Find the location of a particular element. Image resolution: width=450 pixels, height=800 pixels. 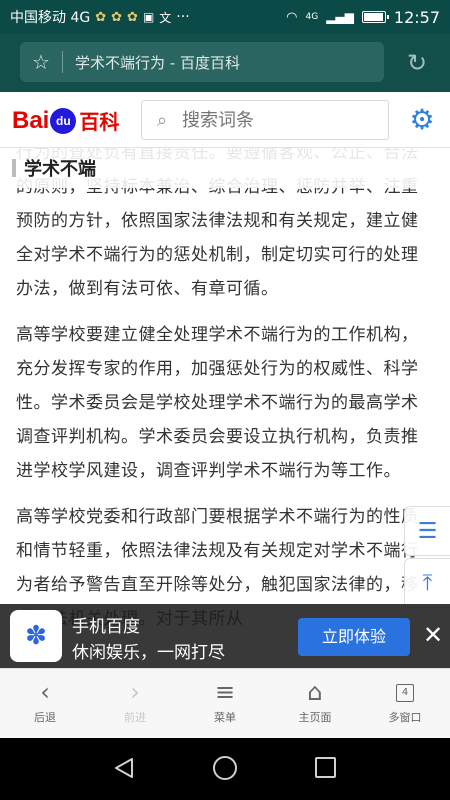

status-time: 12:57 is located at coordinates (416, 17).